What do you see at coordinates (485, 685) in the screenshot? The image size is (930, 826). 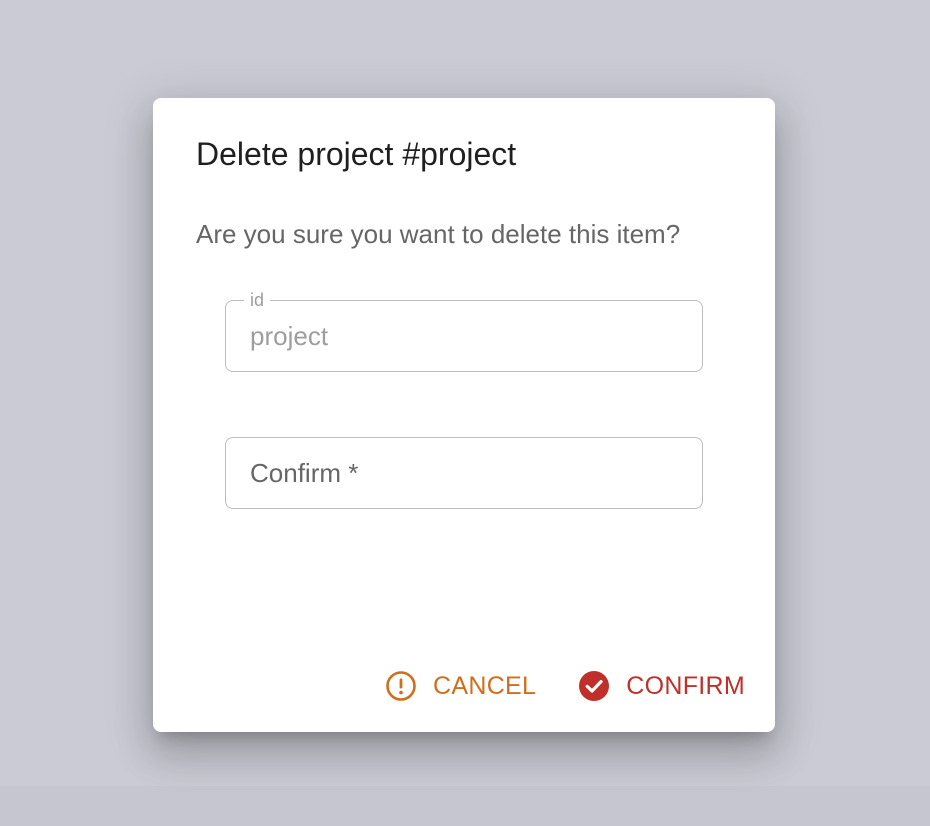 I see `cancel-button-label: CANCEL` at bounding box center [485, 685].